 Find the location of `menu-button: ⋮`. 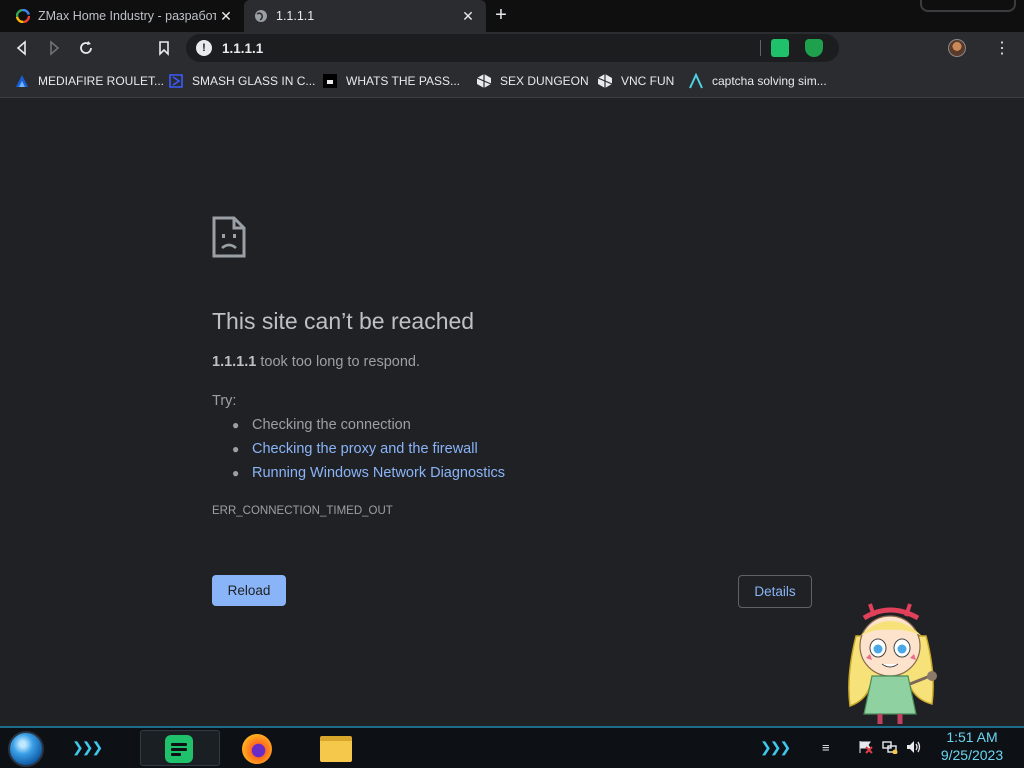

menu-button: ⋮ is located at coordinates (1002, 48).